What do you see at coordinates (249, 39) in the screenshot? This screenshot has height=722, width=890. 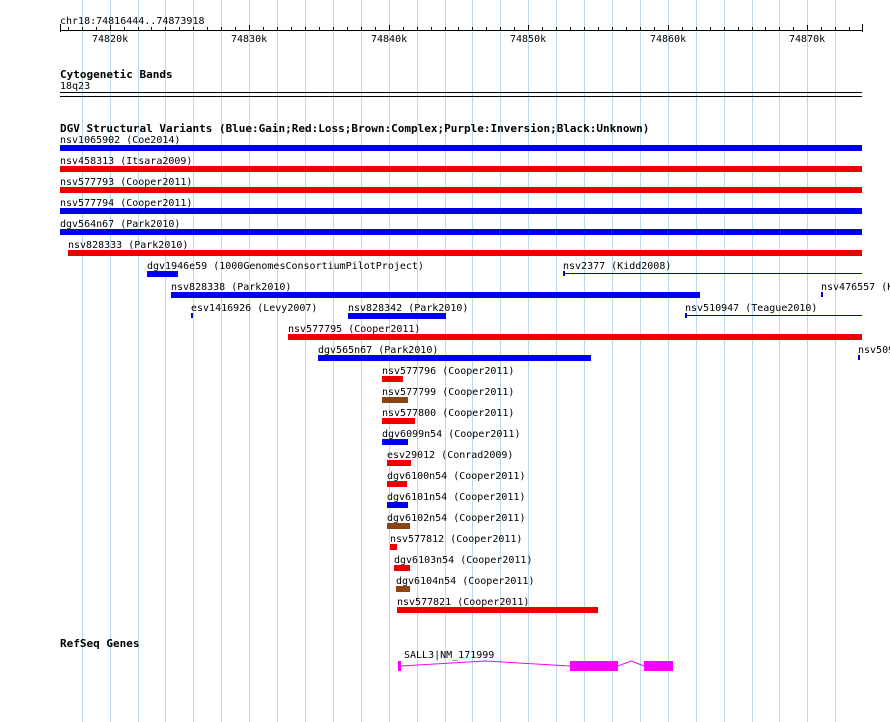 I see `ruler-tick-label: 74830k` at bounding box center [249, 39].